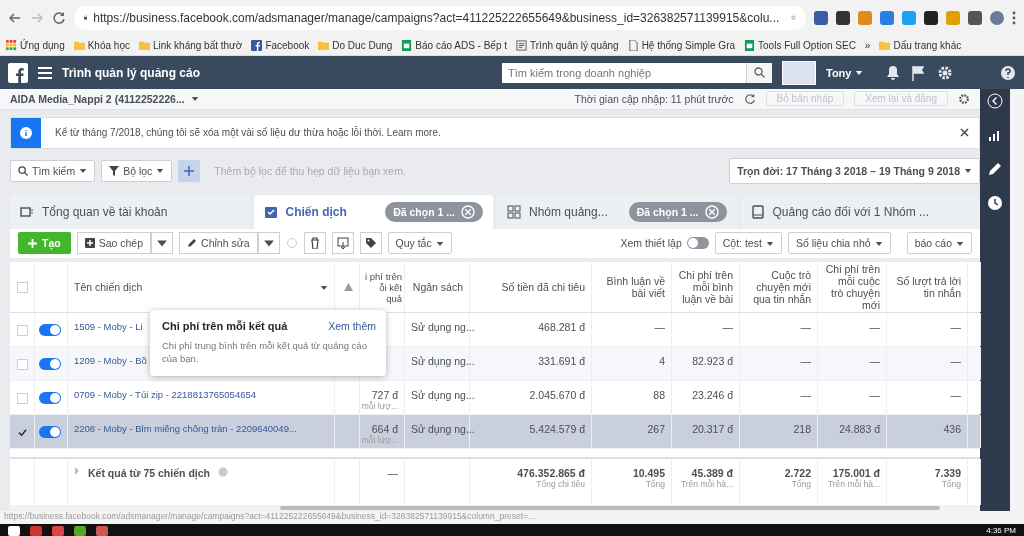 The image size is (1024, 536). Describe the element at coordinates (939, 243) in the screenshot. I see `reports-dropdown: báo cáo` at that location.